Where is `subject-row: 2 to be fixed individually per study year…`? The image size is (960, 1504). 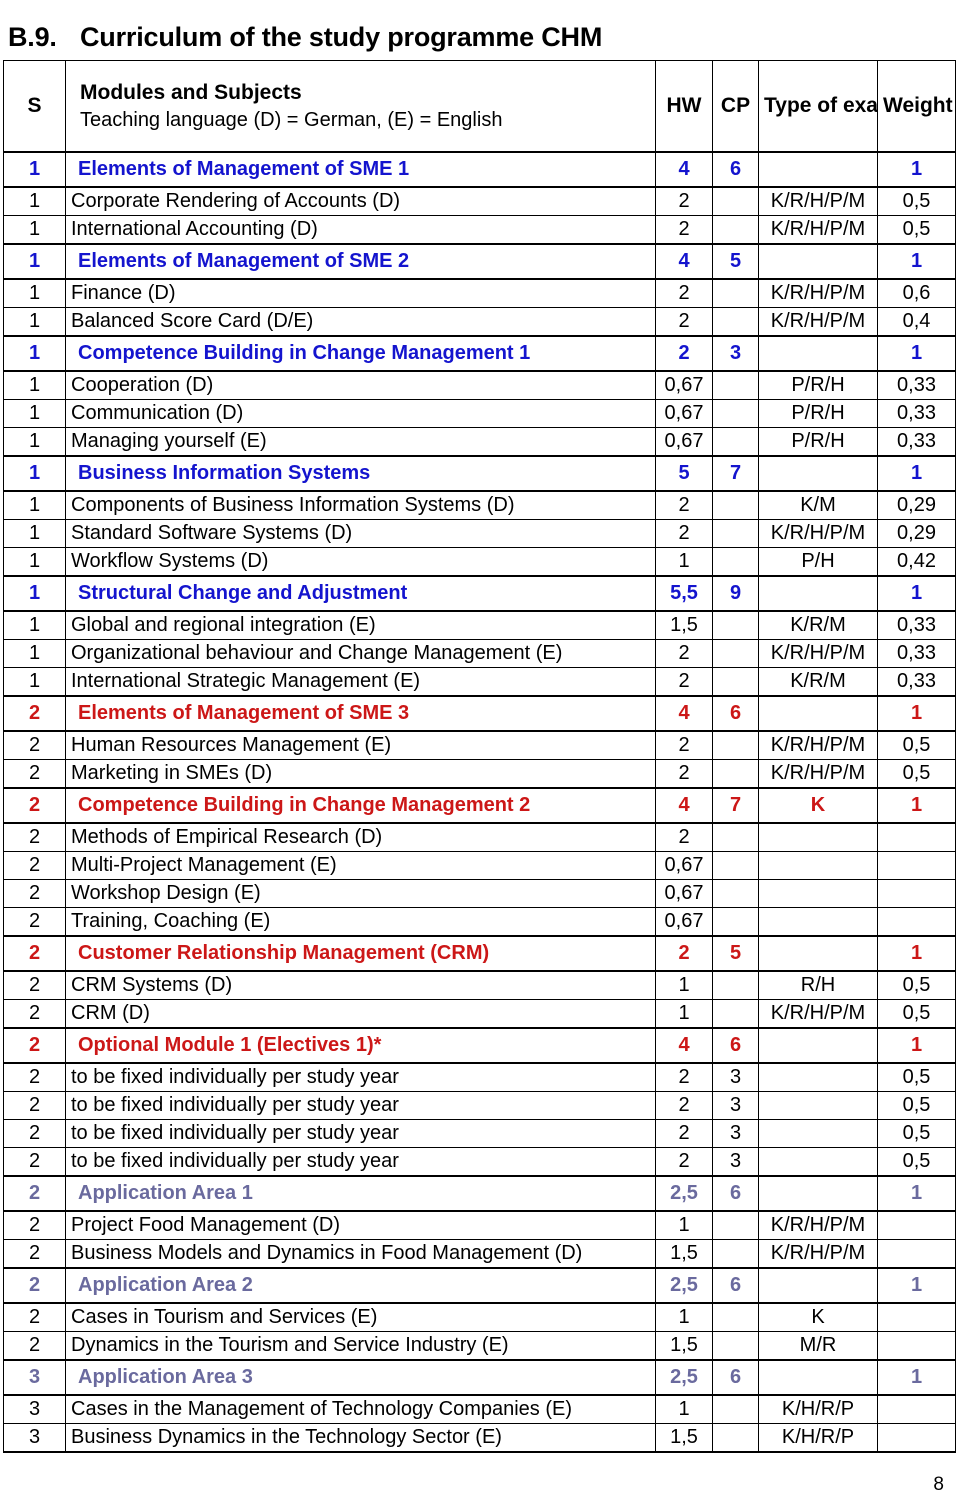
subject-row: 2 to be fixed individually per study year… is located at coordinates (479, 1077).